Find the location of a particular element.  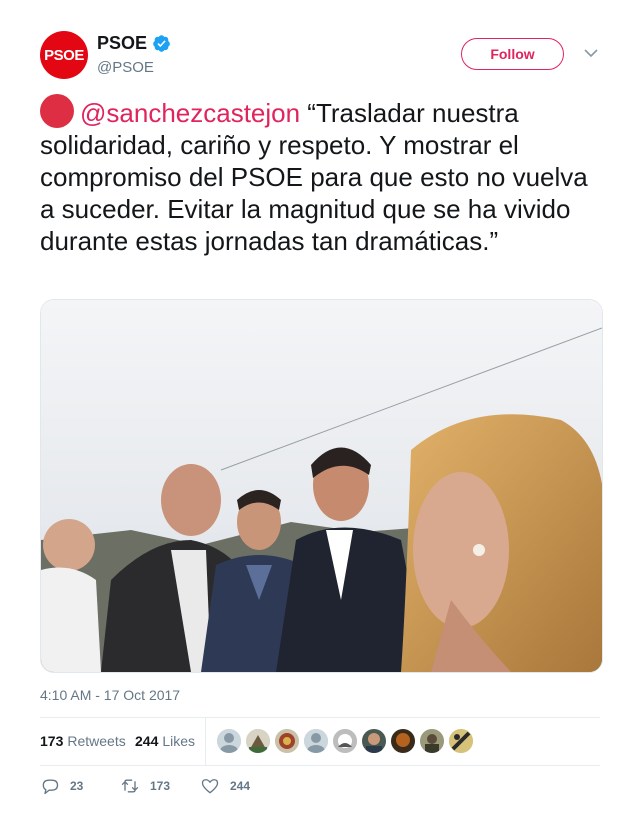

account-avatar: PSOE is located at coordinates (64, 55).